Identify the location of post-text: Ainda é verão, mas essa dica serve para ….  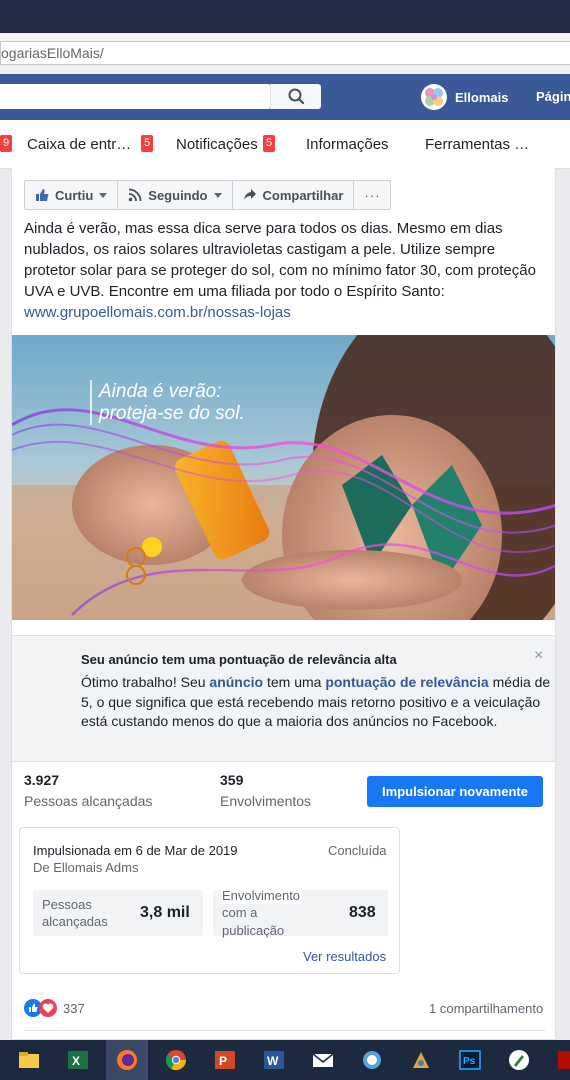
(284, 270).